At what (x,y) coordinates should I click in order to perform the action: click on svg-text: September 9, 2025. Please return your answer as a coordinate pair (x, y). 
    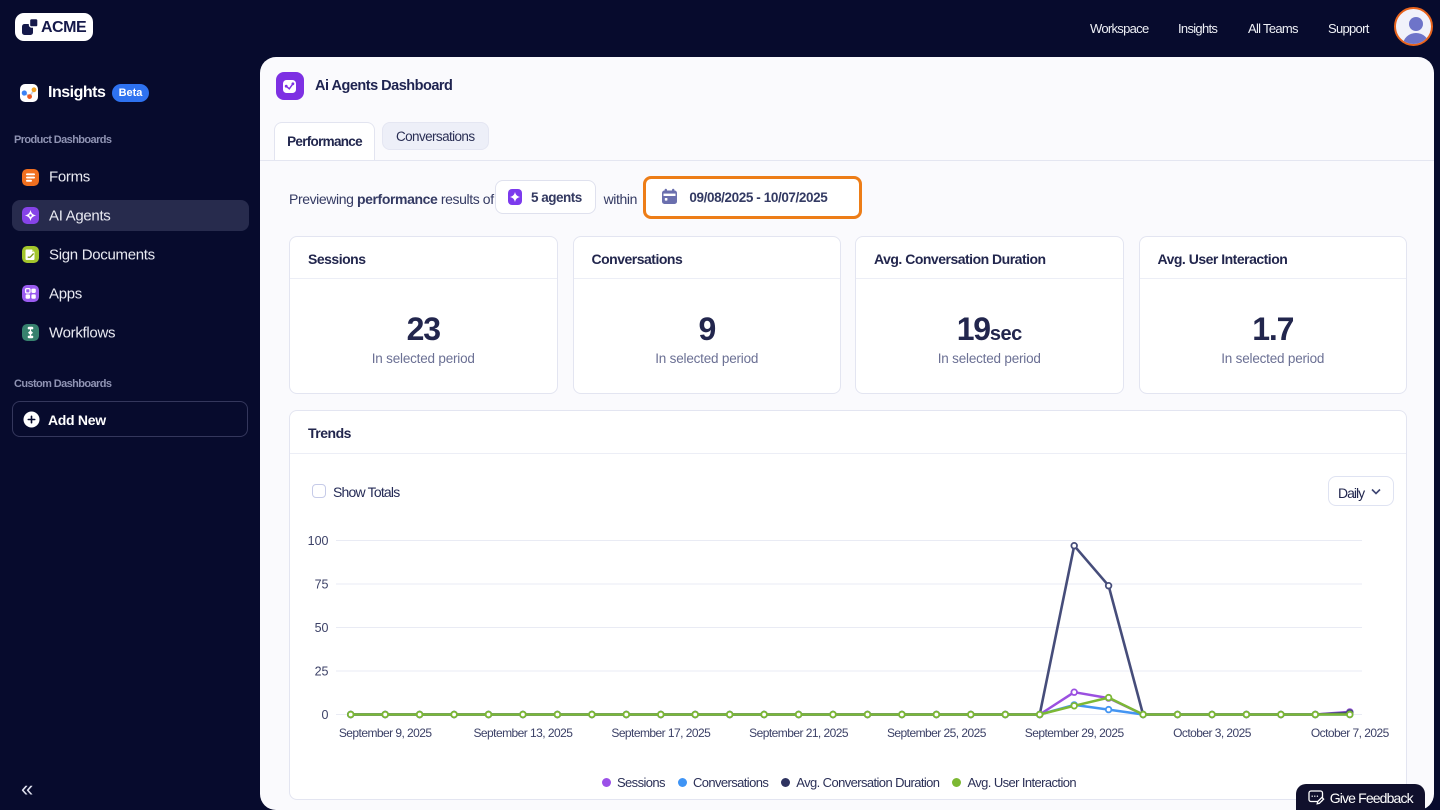
    Looking at the image, I should click on (386, 733).